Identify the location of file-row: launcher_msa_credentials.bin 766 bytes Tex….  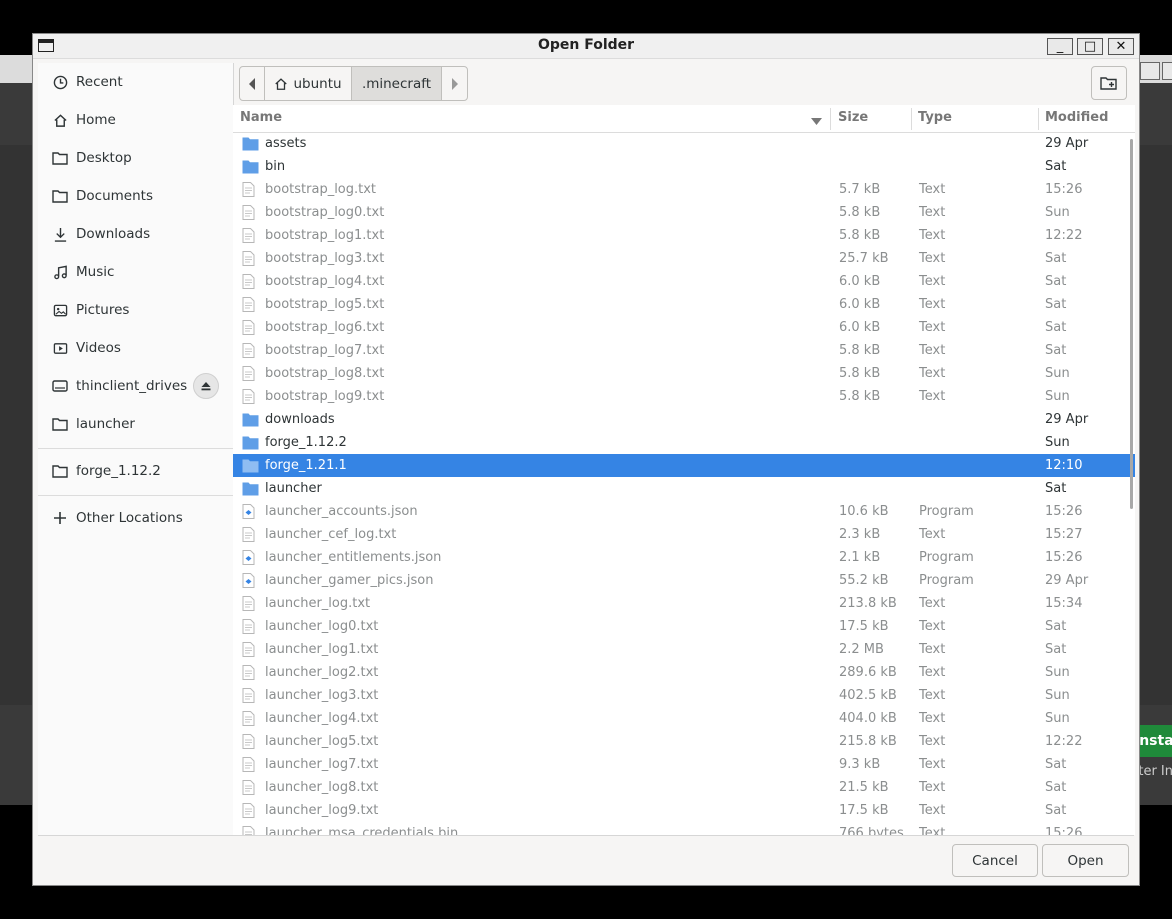
(684, 828).